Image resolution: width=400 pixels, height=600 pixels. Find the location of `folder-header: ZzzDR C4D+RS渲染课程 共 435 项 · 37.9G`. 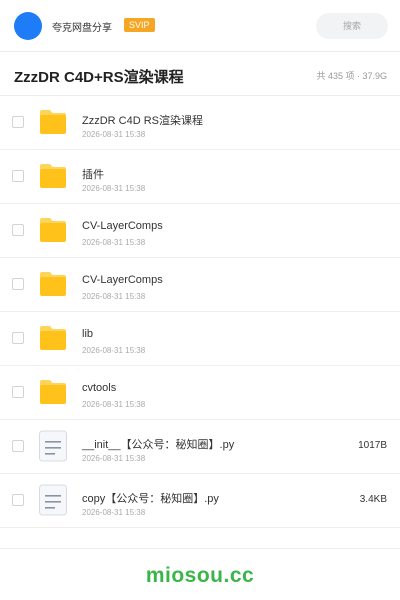

folder-header: ZzzDR C4D+RS渲染课程 共 435 项 · 37.9G is located at coordinates (200, 74).